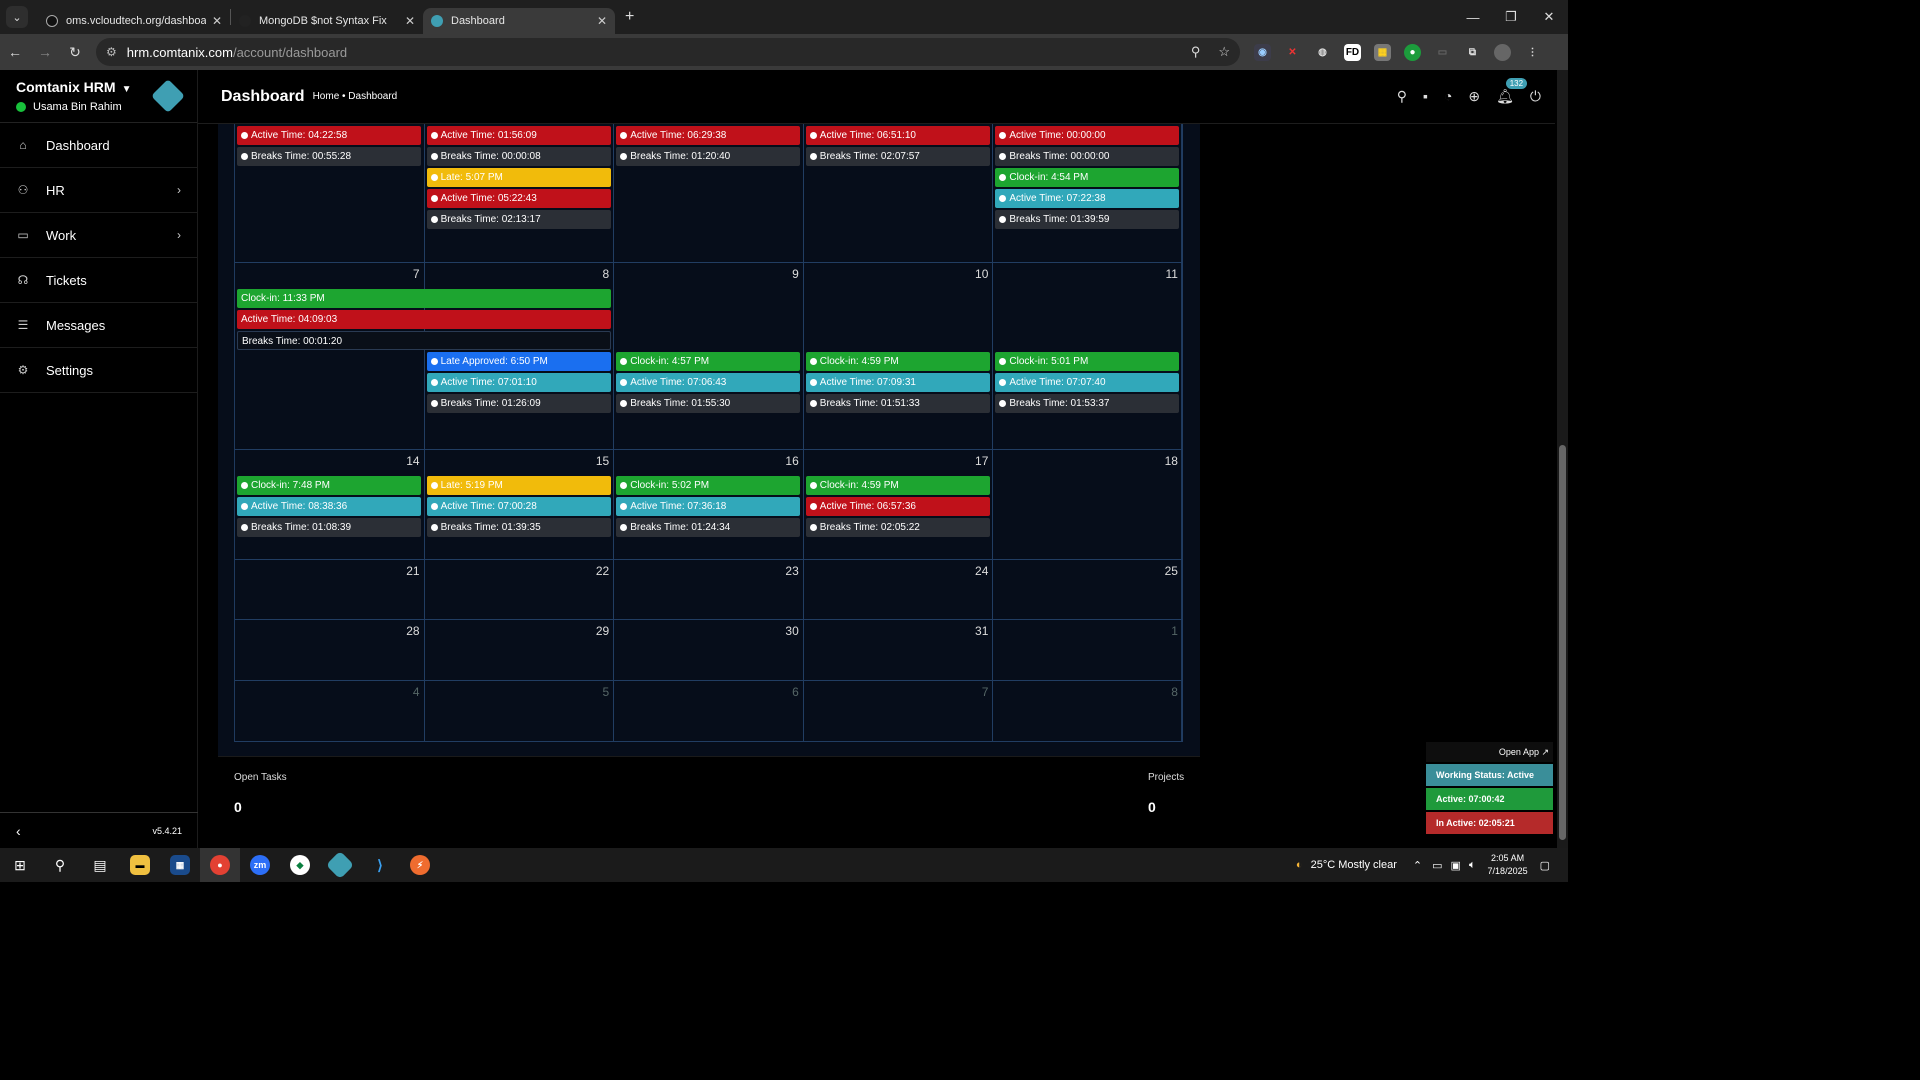  I want to click on site-info-icon: ⚙, so click(111, 52).